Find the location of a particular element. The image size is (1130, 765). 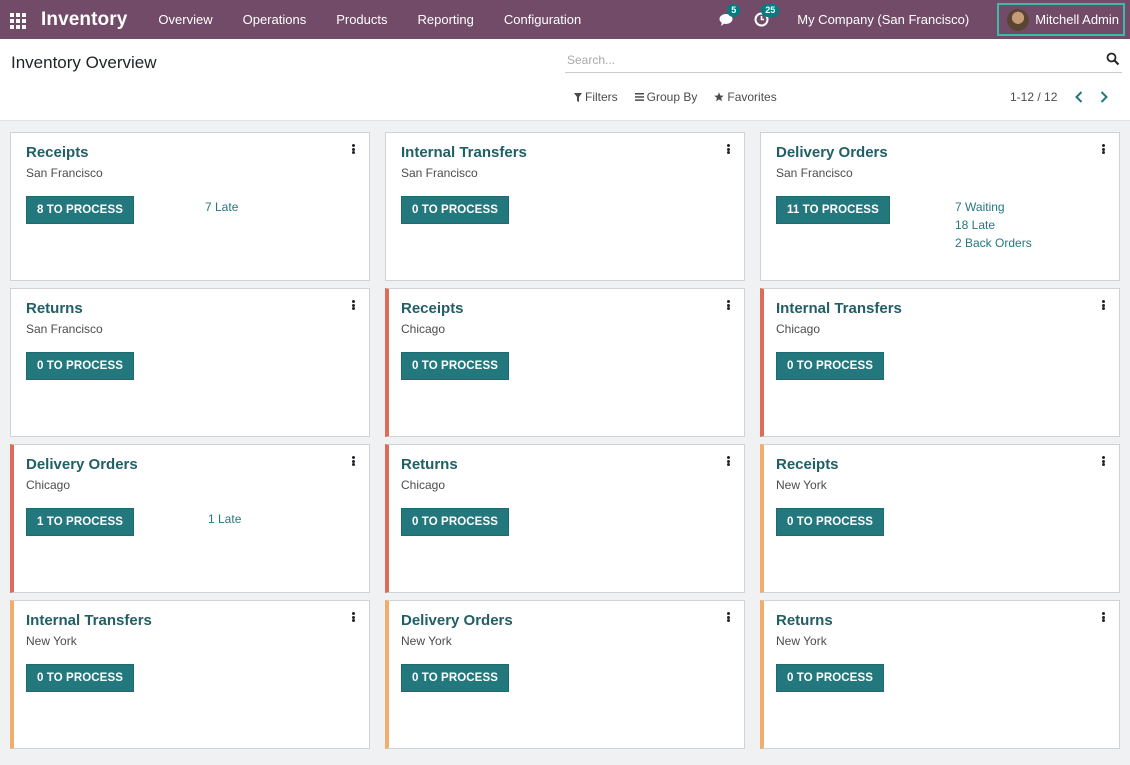

favorites-label: Favorites is located at coordinates (752, 97).